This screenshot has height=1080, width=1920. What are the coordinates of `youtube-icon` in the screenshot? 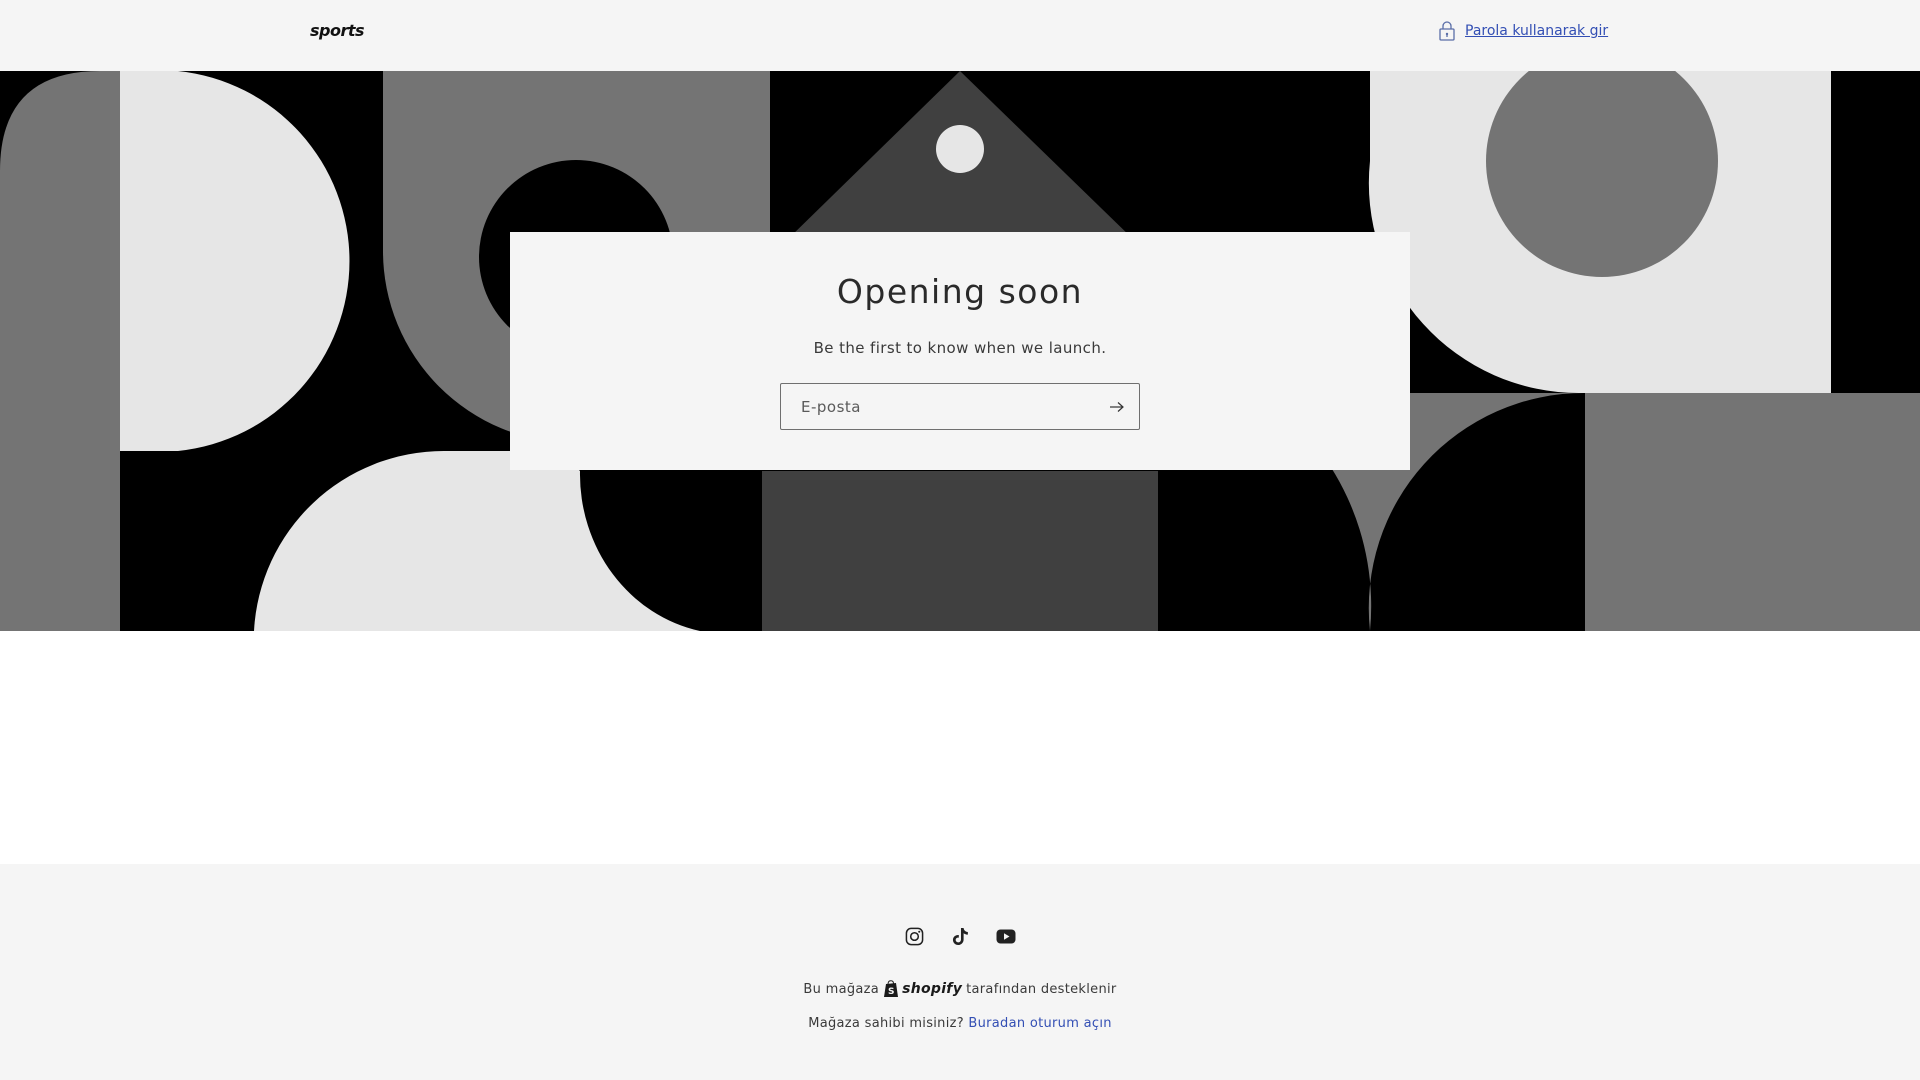 It's located at (1006, 936).